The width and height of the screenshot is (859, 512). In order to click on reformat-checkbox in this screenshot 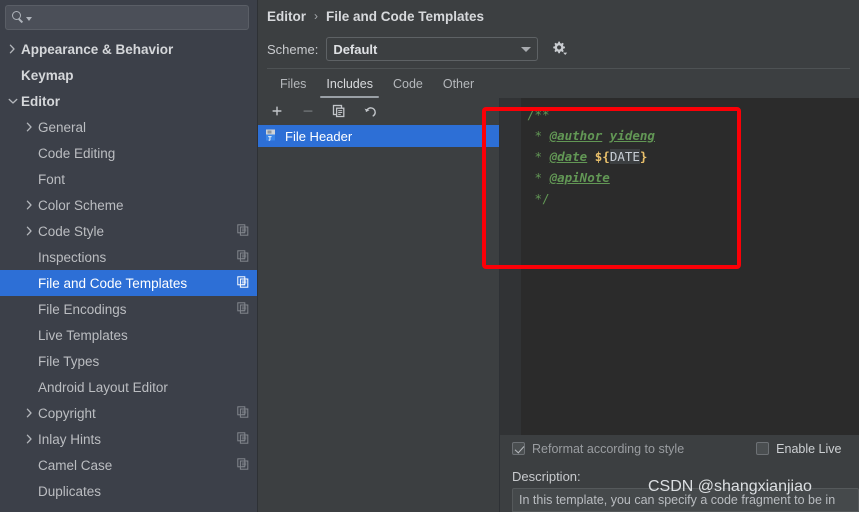, I will do `click(518, 448)`.